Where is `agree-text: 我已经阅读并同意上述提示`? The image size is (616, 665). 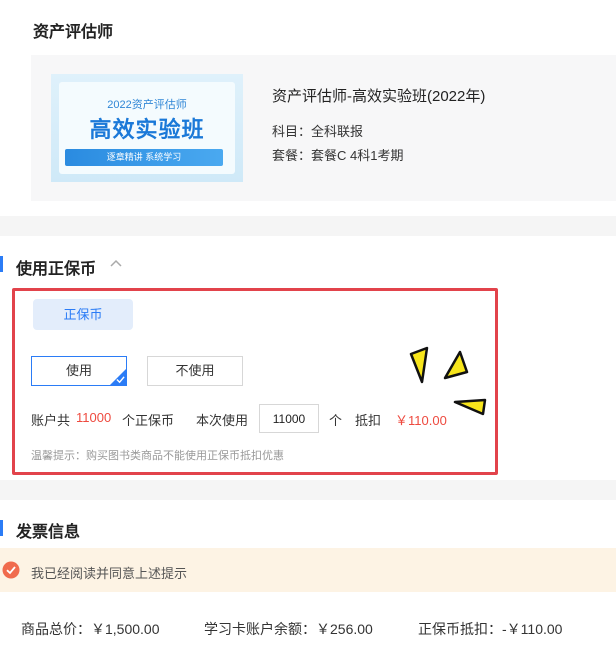 agree-text: 我已经阅读并同意上述提示 is located at coordinates (109, 573).